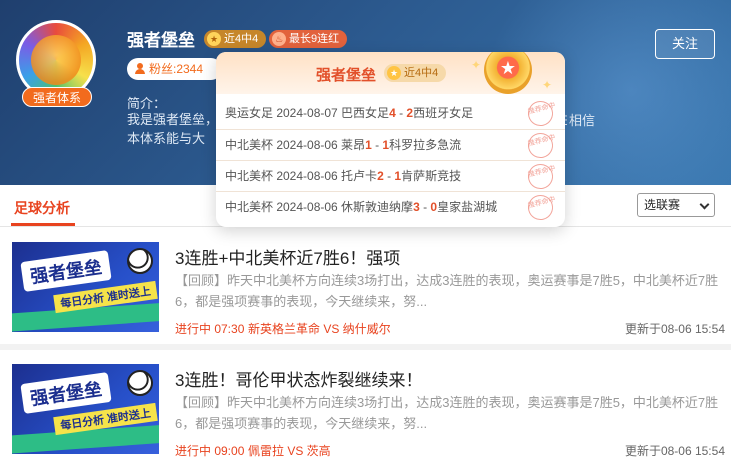  I want to click on record-text: 中北美杯 2024-08-06 休斯敦迪纳摩, so click(319, 207).